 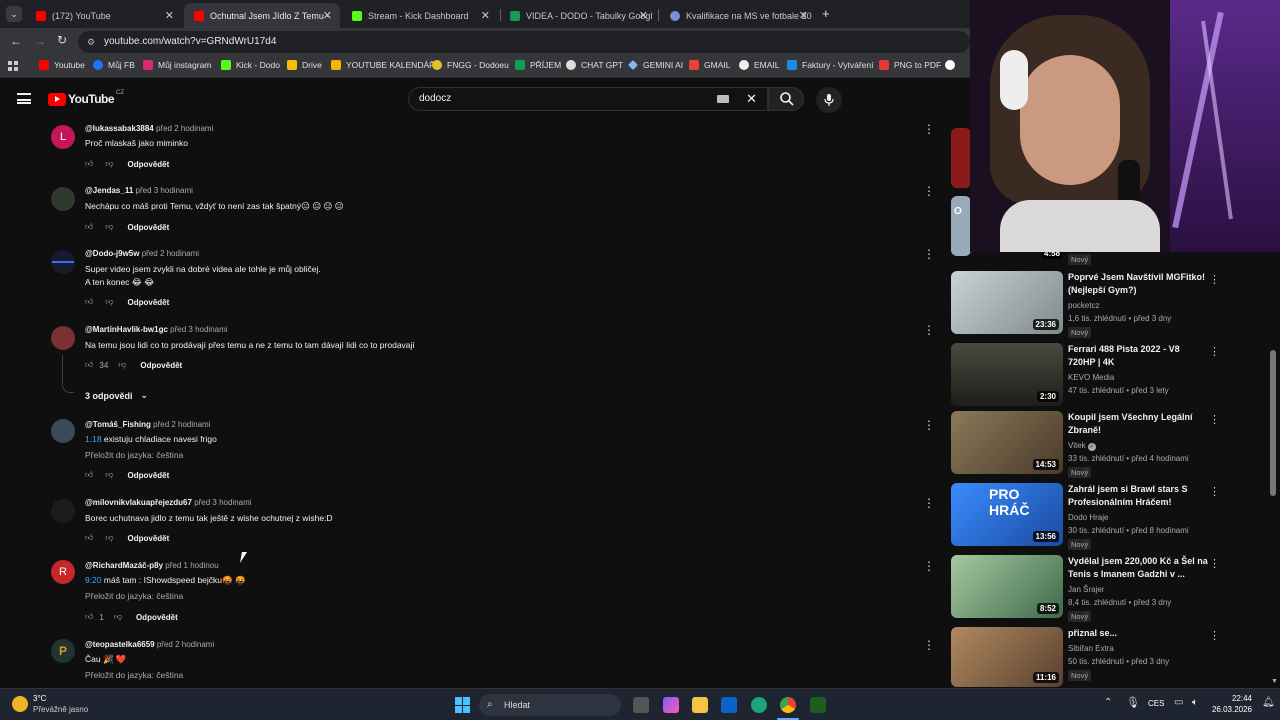 What do you see at coordinates (1273, 423) in the screenshot?
I see `page-scrollbar-thumb` at bounding box center [1273, 423].